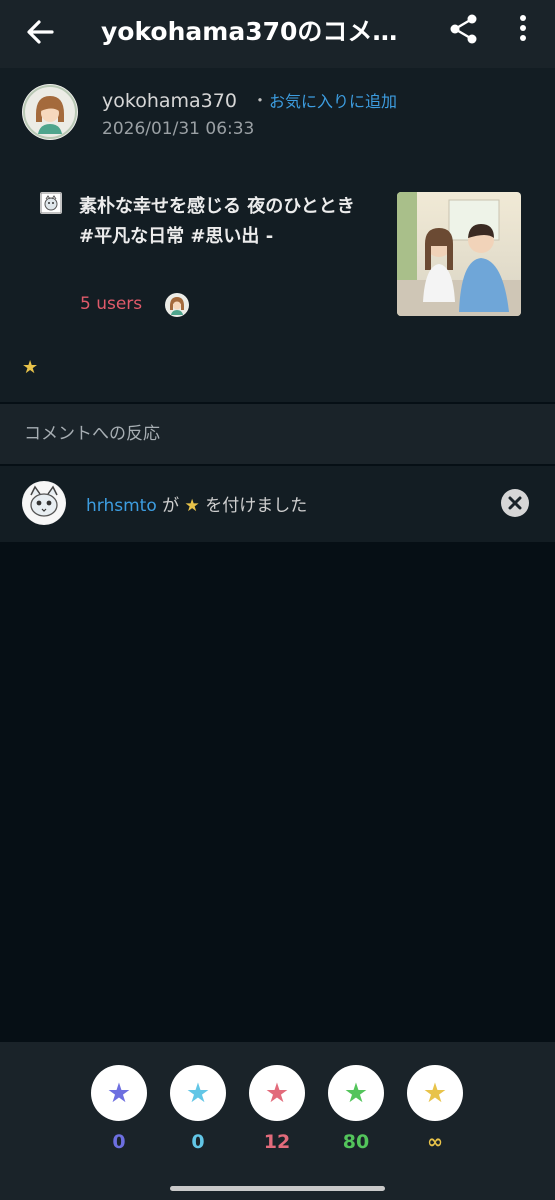 This screenshot has height=1200, width=555. What do you see at coordinates (121, 506) in the screenshot?
I see `reaction-username: hrhsmto` at bounding box center [121, 506].